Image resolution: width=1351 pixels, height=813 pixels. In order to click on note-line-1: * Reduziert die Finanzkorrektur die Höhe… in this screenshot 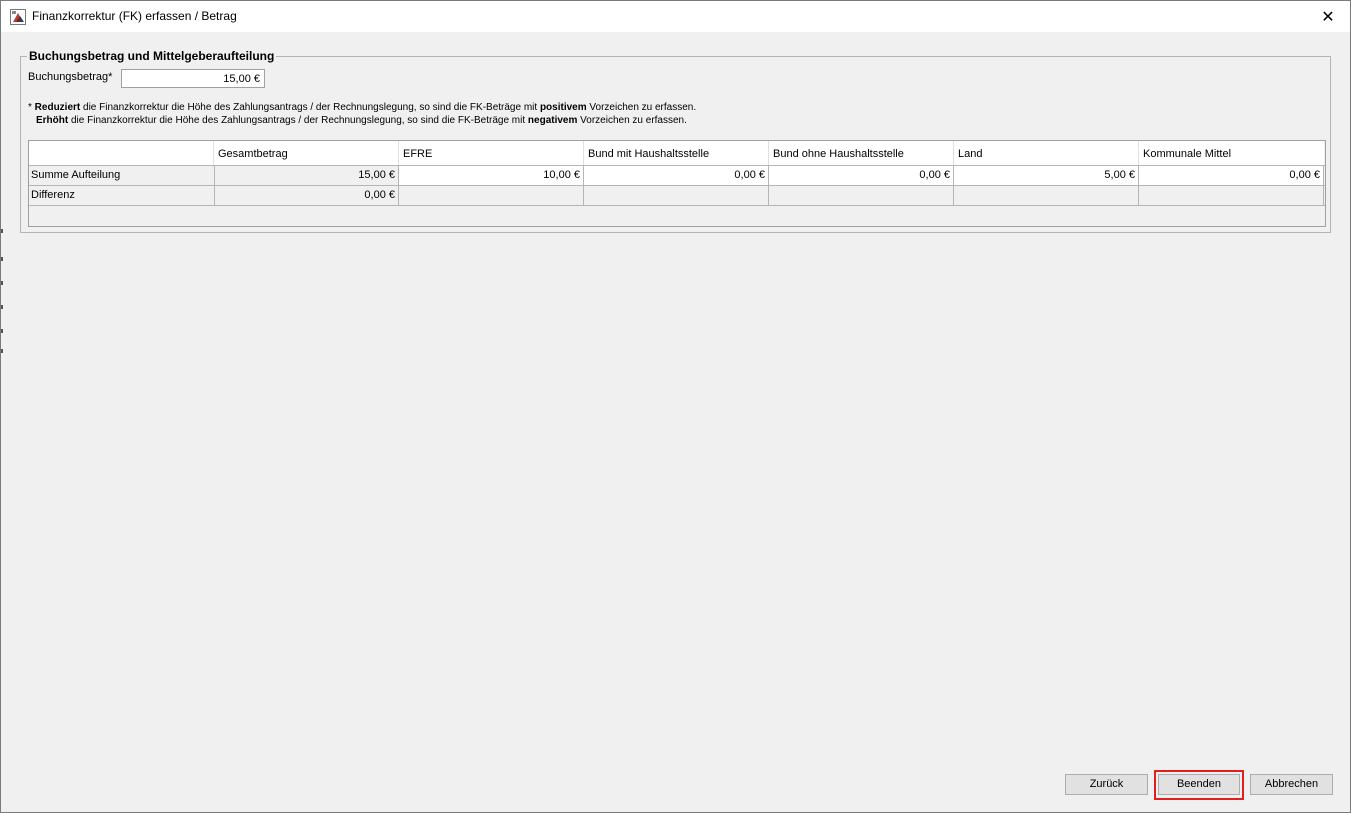, I will do `click(362, 107)`.